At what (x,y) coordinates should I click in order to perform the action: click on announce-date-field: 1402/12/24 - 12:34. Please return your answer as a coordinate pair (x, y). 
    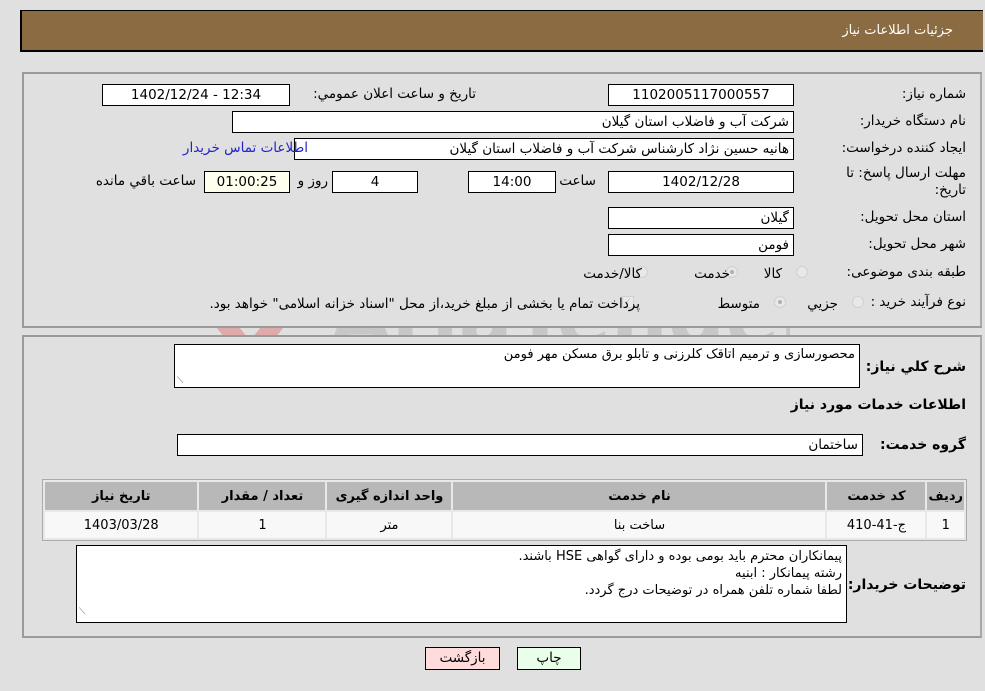
    Looking at the image, I should click on (196, 95).